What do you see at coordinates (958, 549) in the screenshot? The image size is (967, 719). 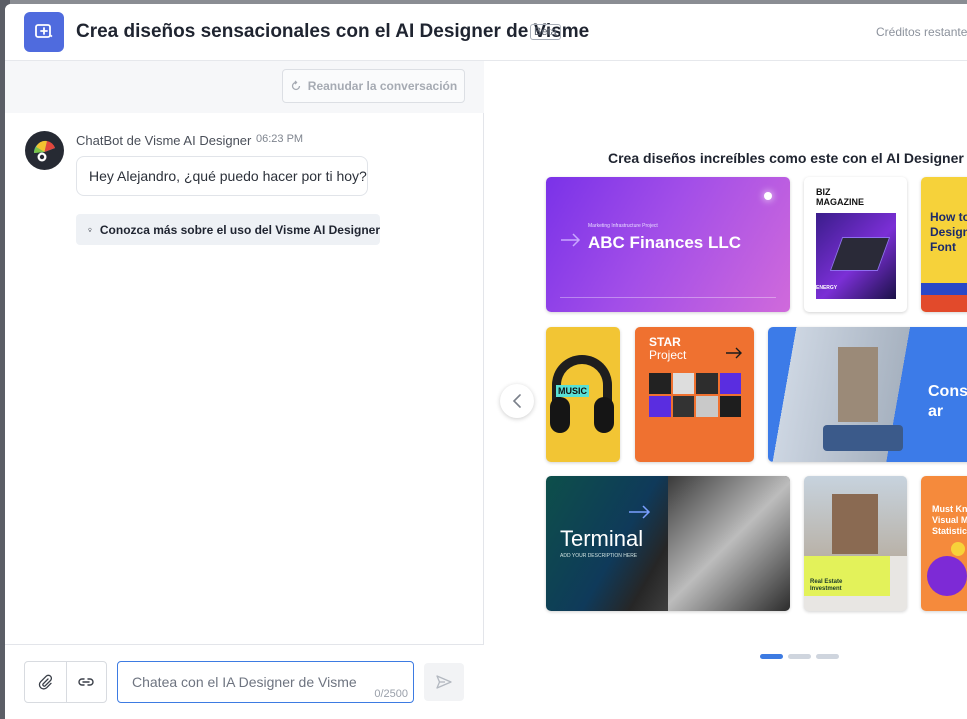 I see `yellow-dot` at bounding box center [958, 549].